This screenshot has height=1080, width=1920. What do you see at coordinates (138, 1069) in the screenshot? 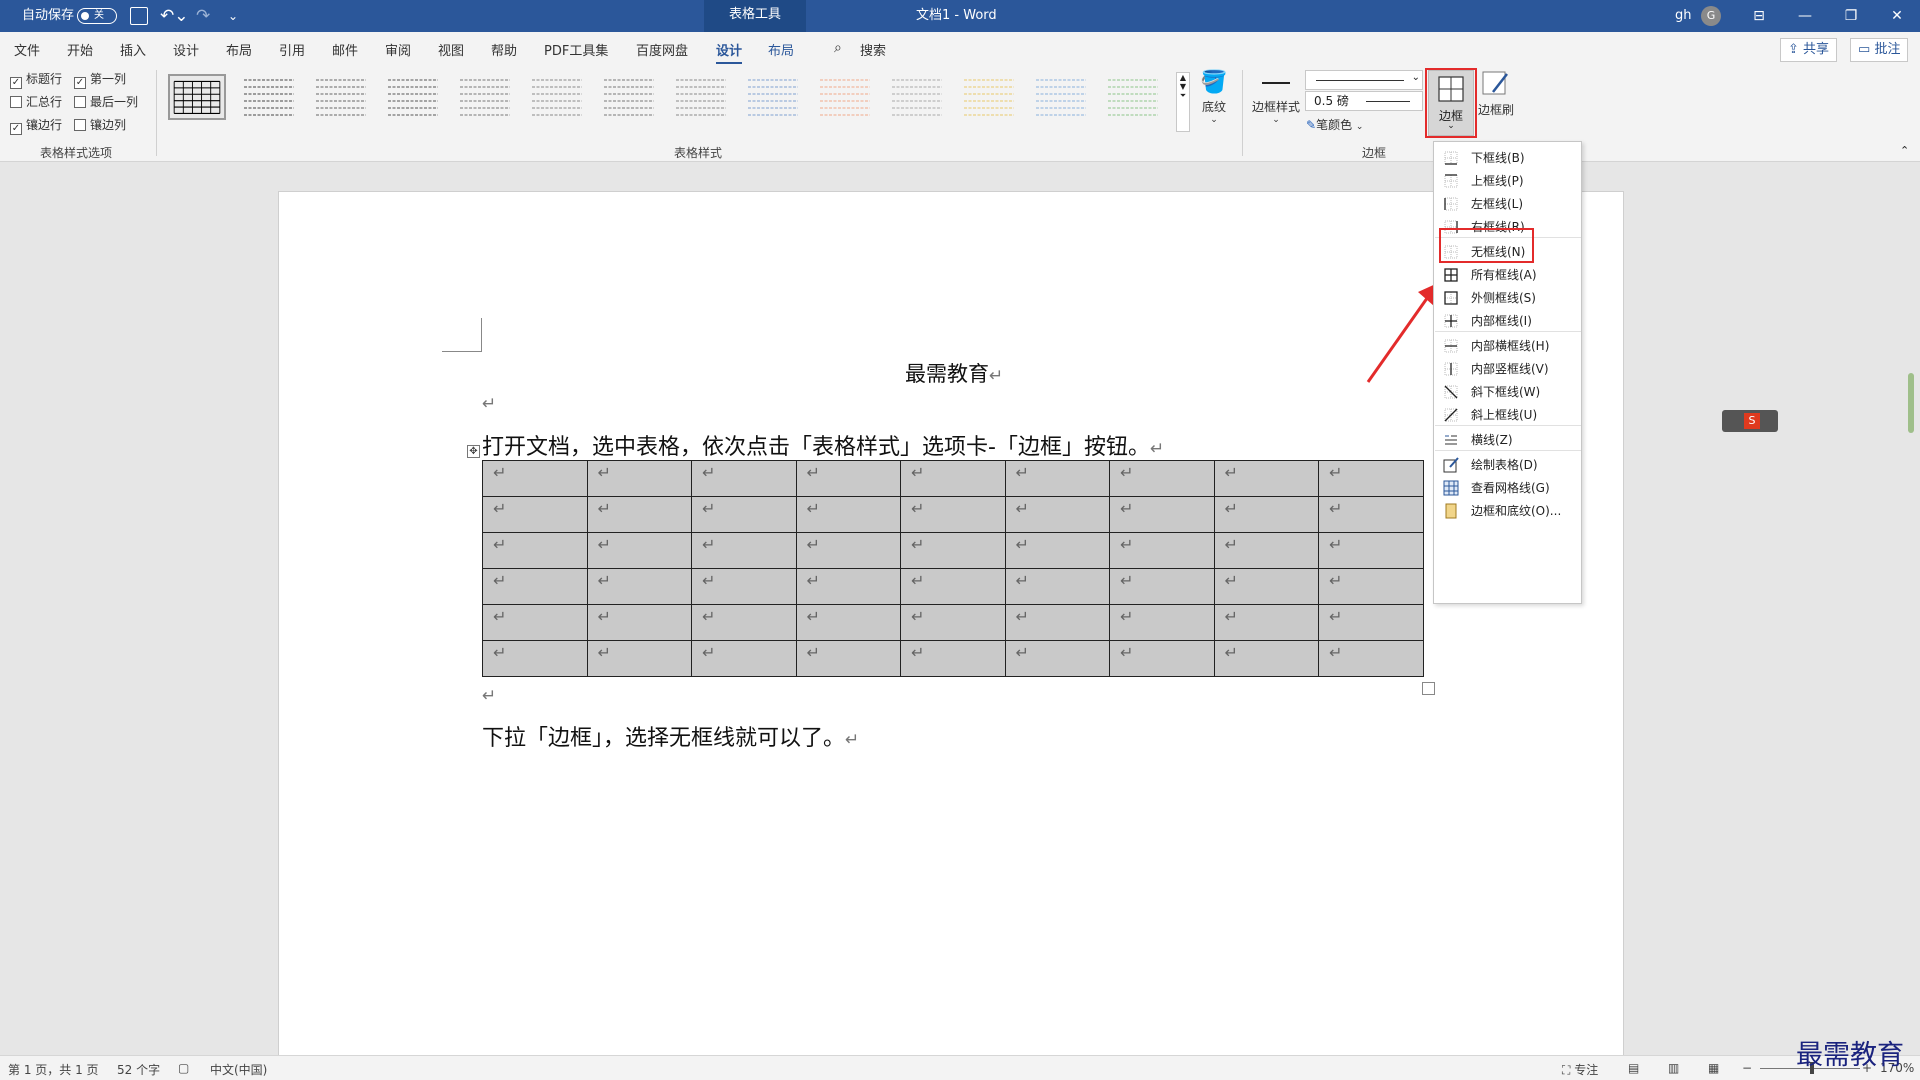
I see `word-count: 52 个字` at bounding box center [138, 1069].